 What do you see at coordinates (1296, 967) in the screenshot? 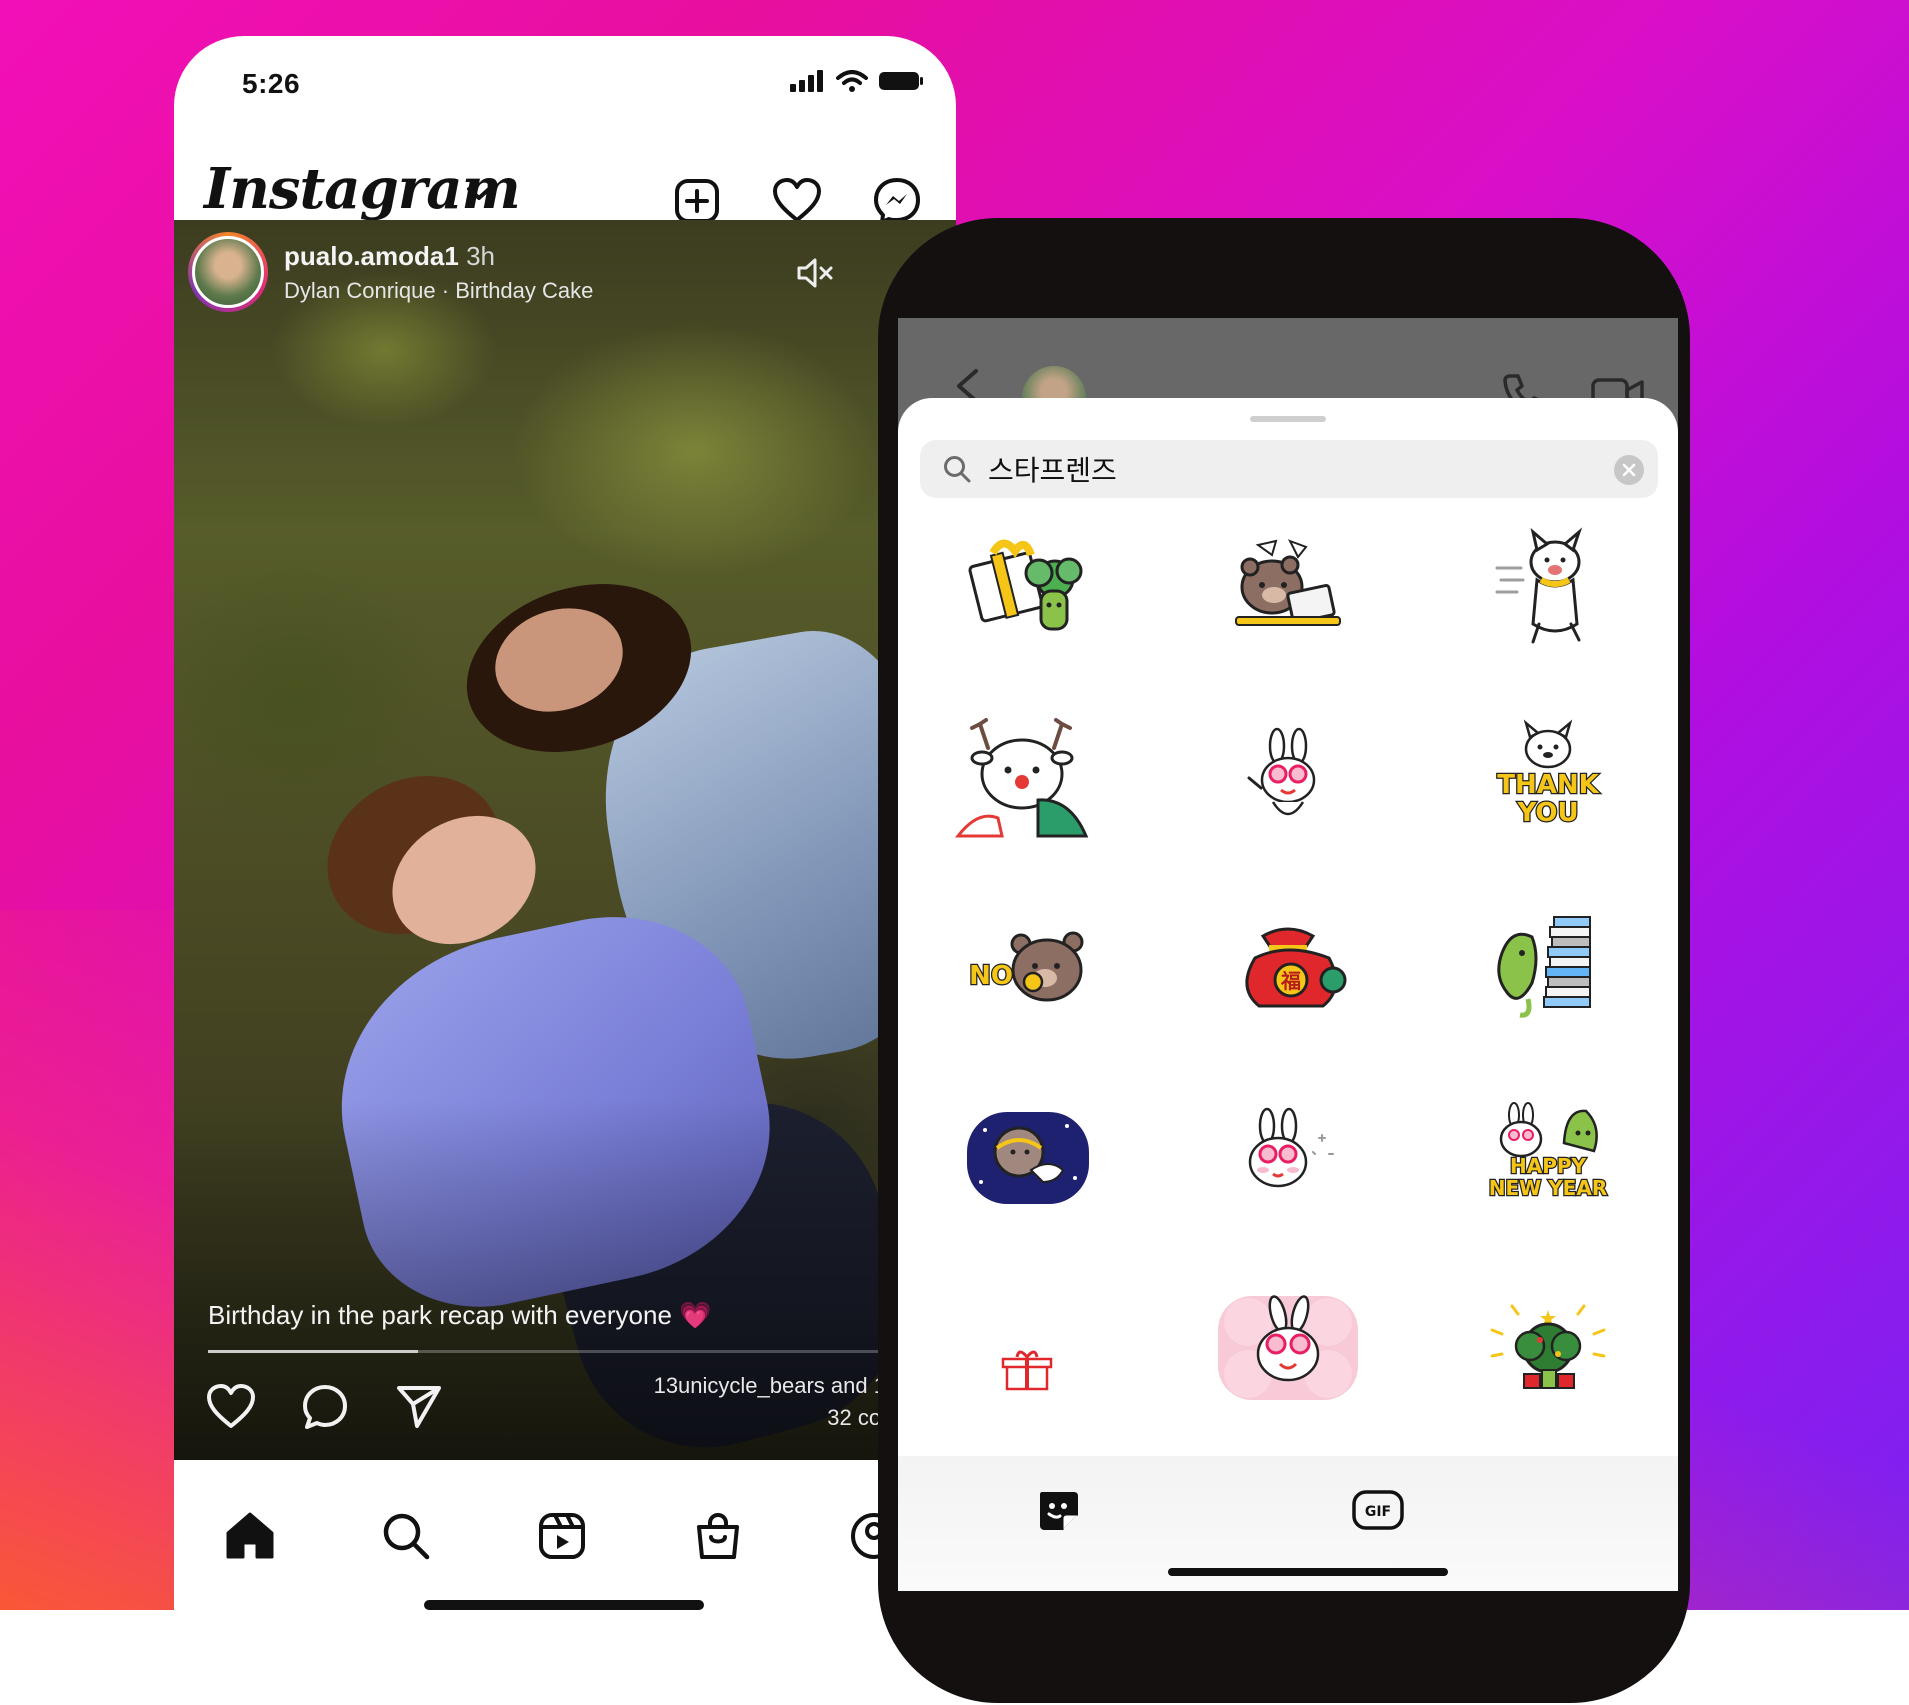
I see `sticker-art: 福` at bounding box center [1296, 967].